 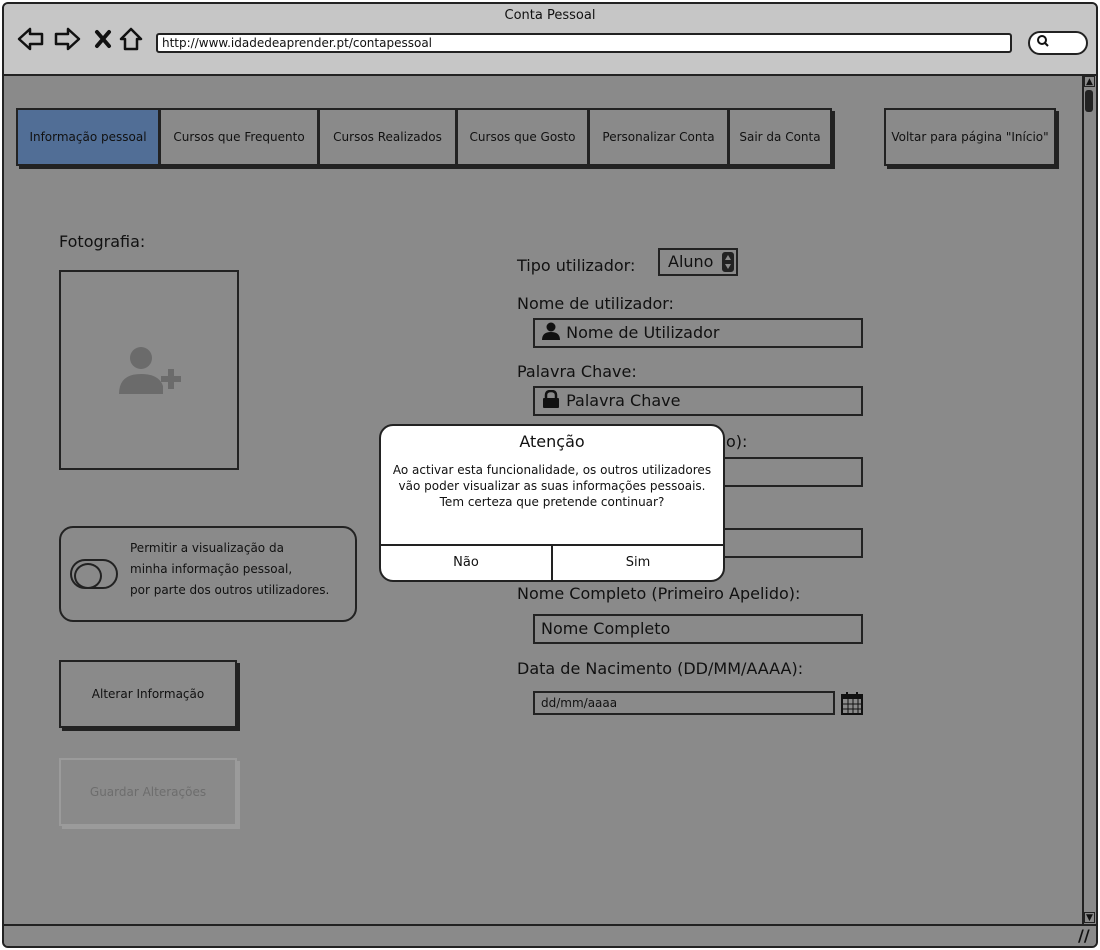 I want to click on close-icon, so click(x=103, y=42).